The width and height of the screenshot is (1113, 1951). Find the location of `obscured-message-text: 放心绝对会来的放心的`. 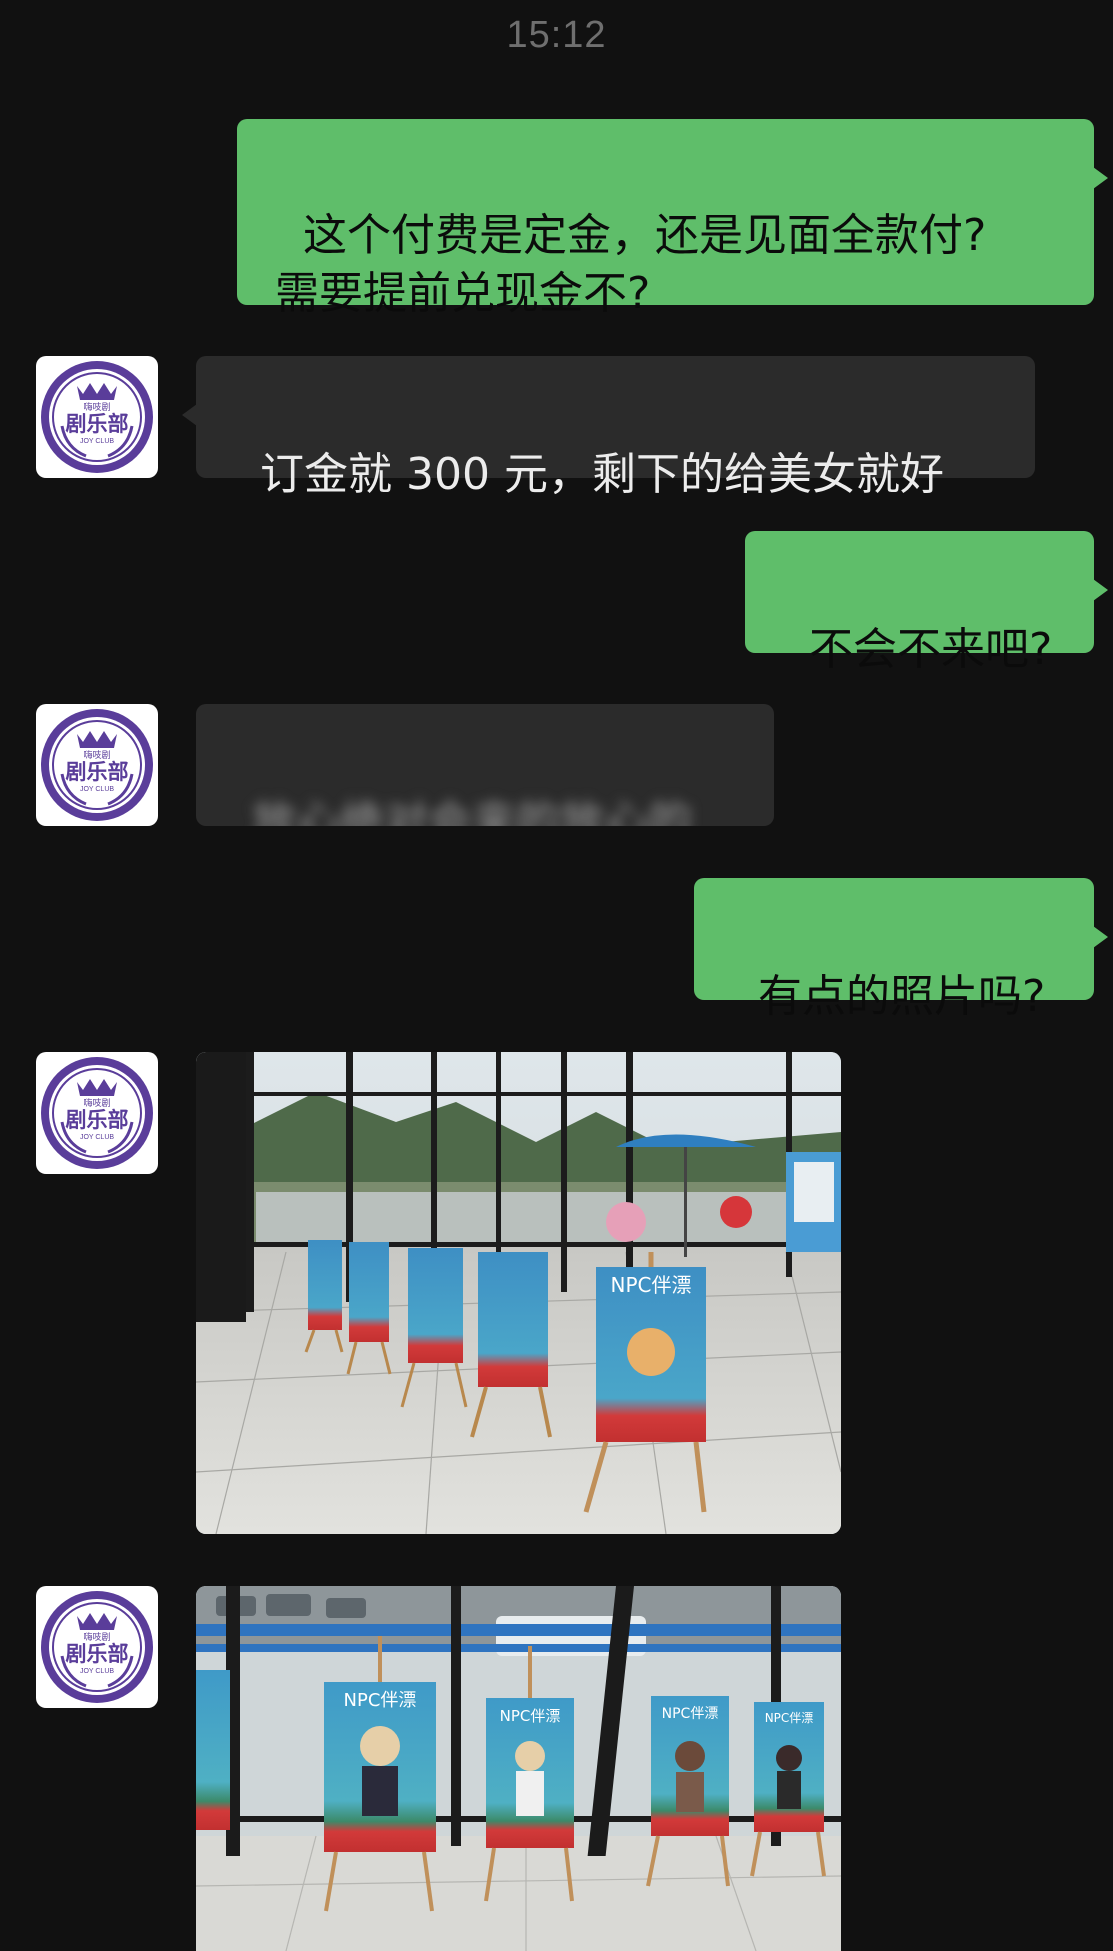

obscured-message-text: 放心绝对会来的放心的 is located at coordinates (471, 811).